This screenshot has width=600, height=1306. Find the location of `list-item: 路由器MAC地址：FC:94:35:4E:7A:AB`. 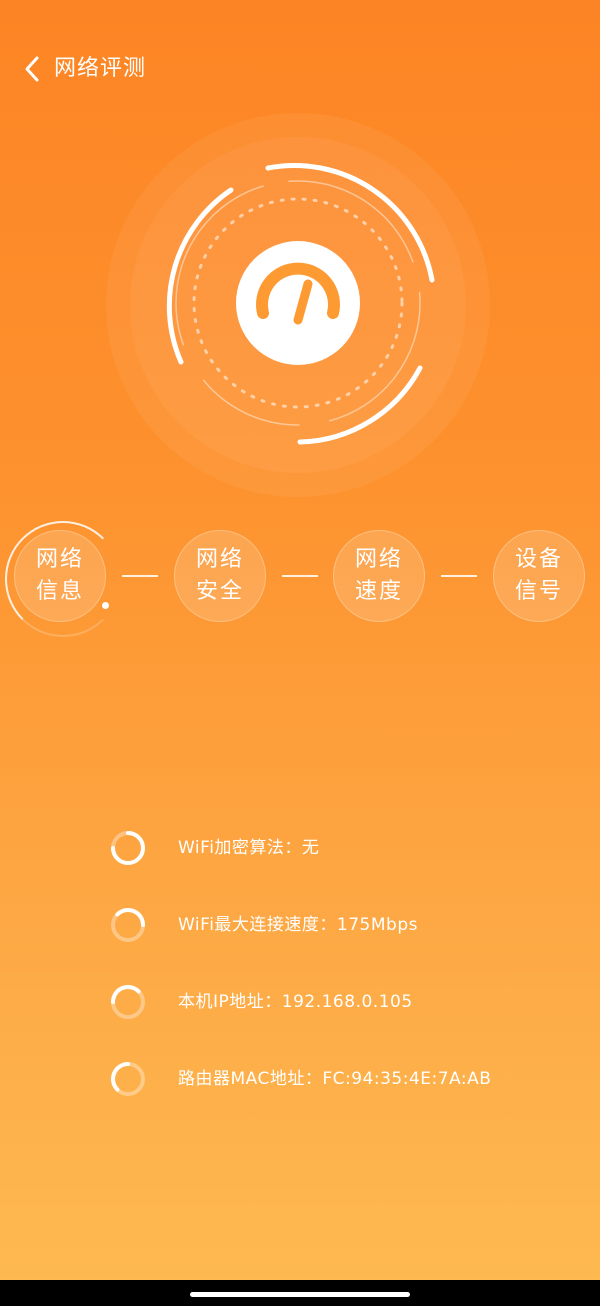

list-item: 路由器MAC地址：FC:94:35:4E:7A:AB is located at coordinates (300, 1079).